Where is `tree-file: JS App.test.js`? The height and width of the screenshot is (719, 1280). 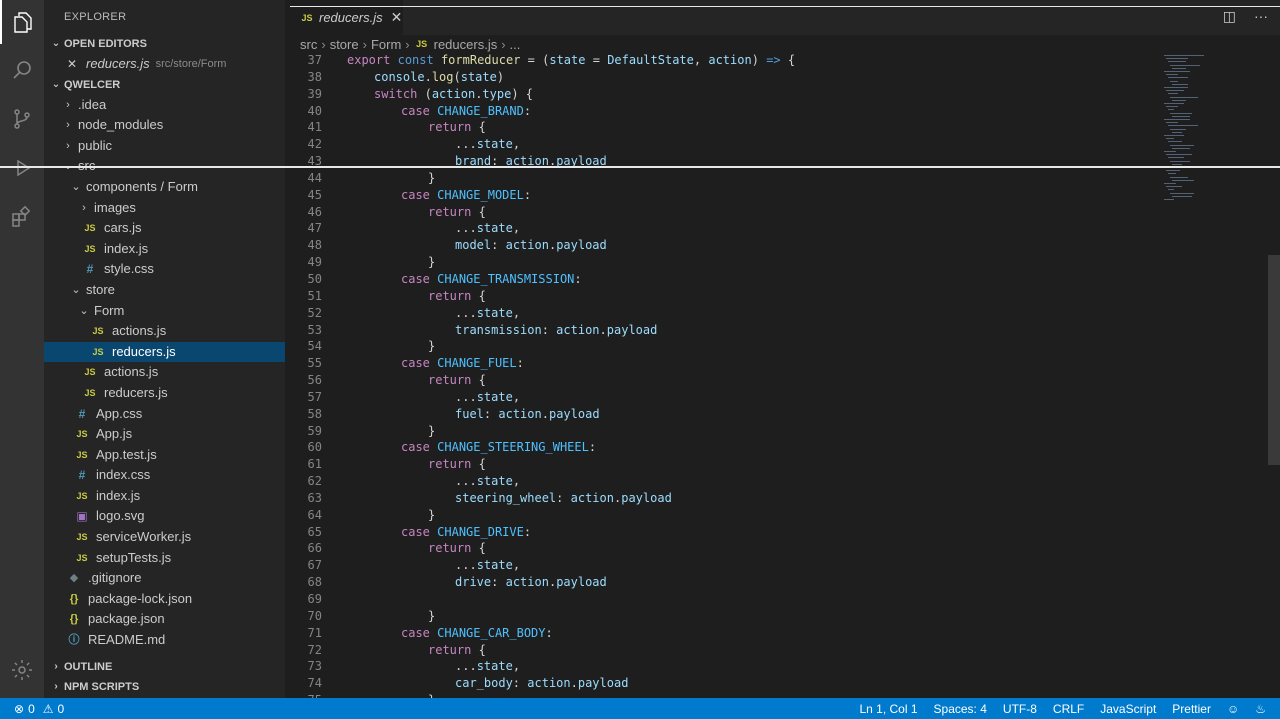
tree-file: JS App.test.js is located at coordinates (164, 455).